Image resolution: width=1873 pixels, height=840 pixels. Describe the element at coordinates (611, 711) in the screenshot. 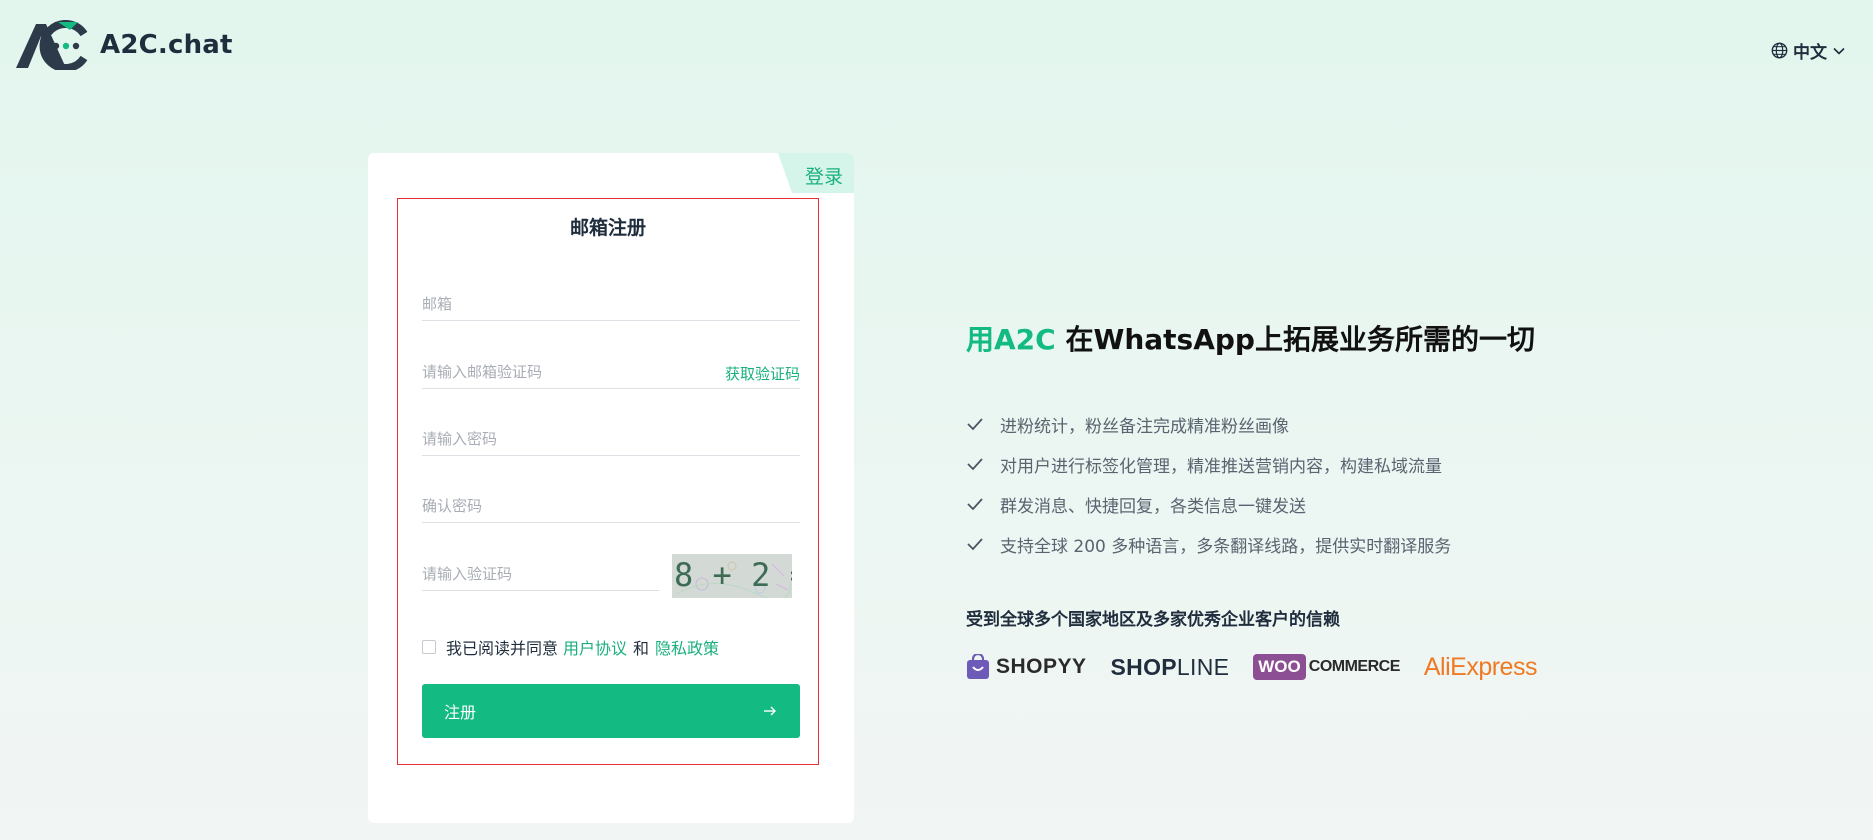

I see `register-button: 注册` at that location.